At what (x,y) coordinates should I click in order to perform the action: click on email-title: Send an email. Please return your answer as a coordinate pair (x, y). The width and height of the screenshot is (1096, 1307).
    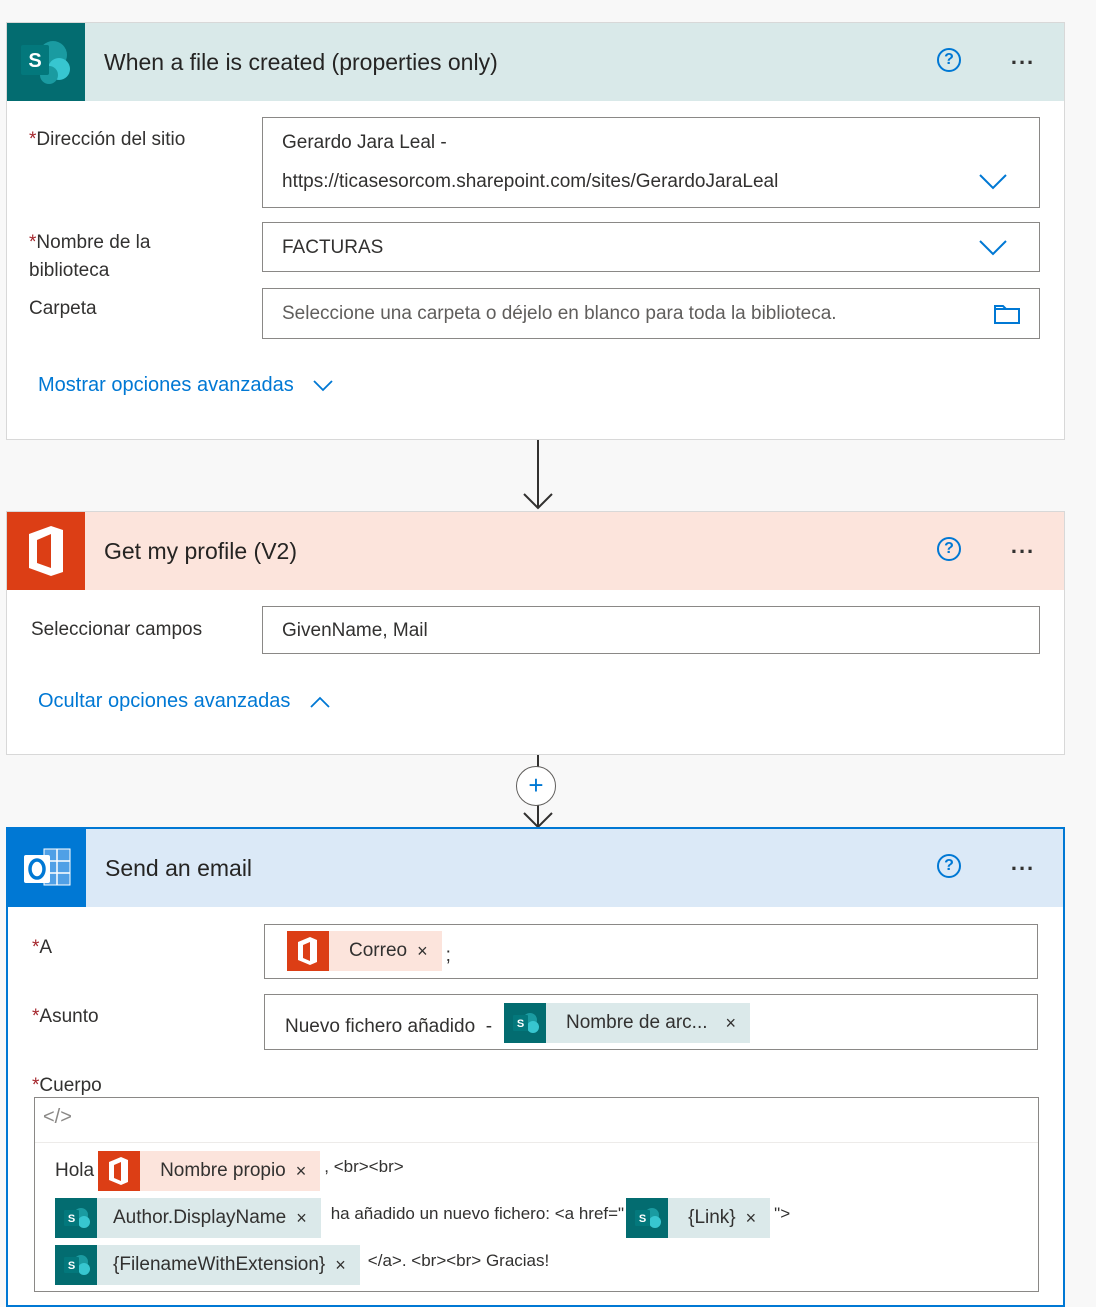
    Looking at the image, I should click on (179, 868).